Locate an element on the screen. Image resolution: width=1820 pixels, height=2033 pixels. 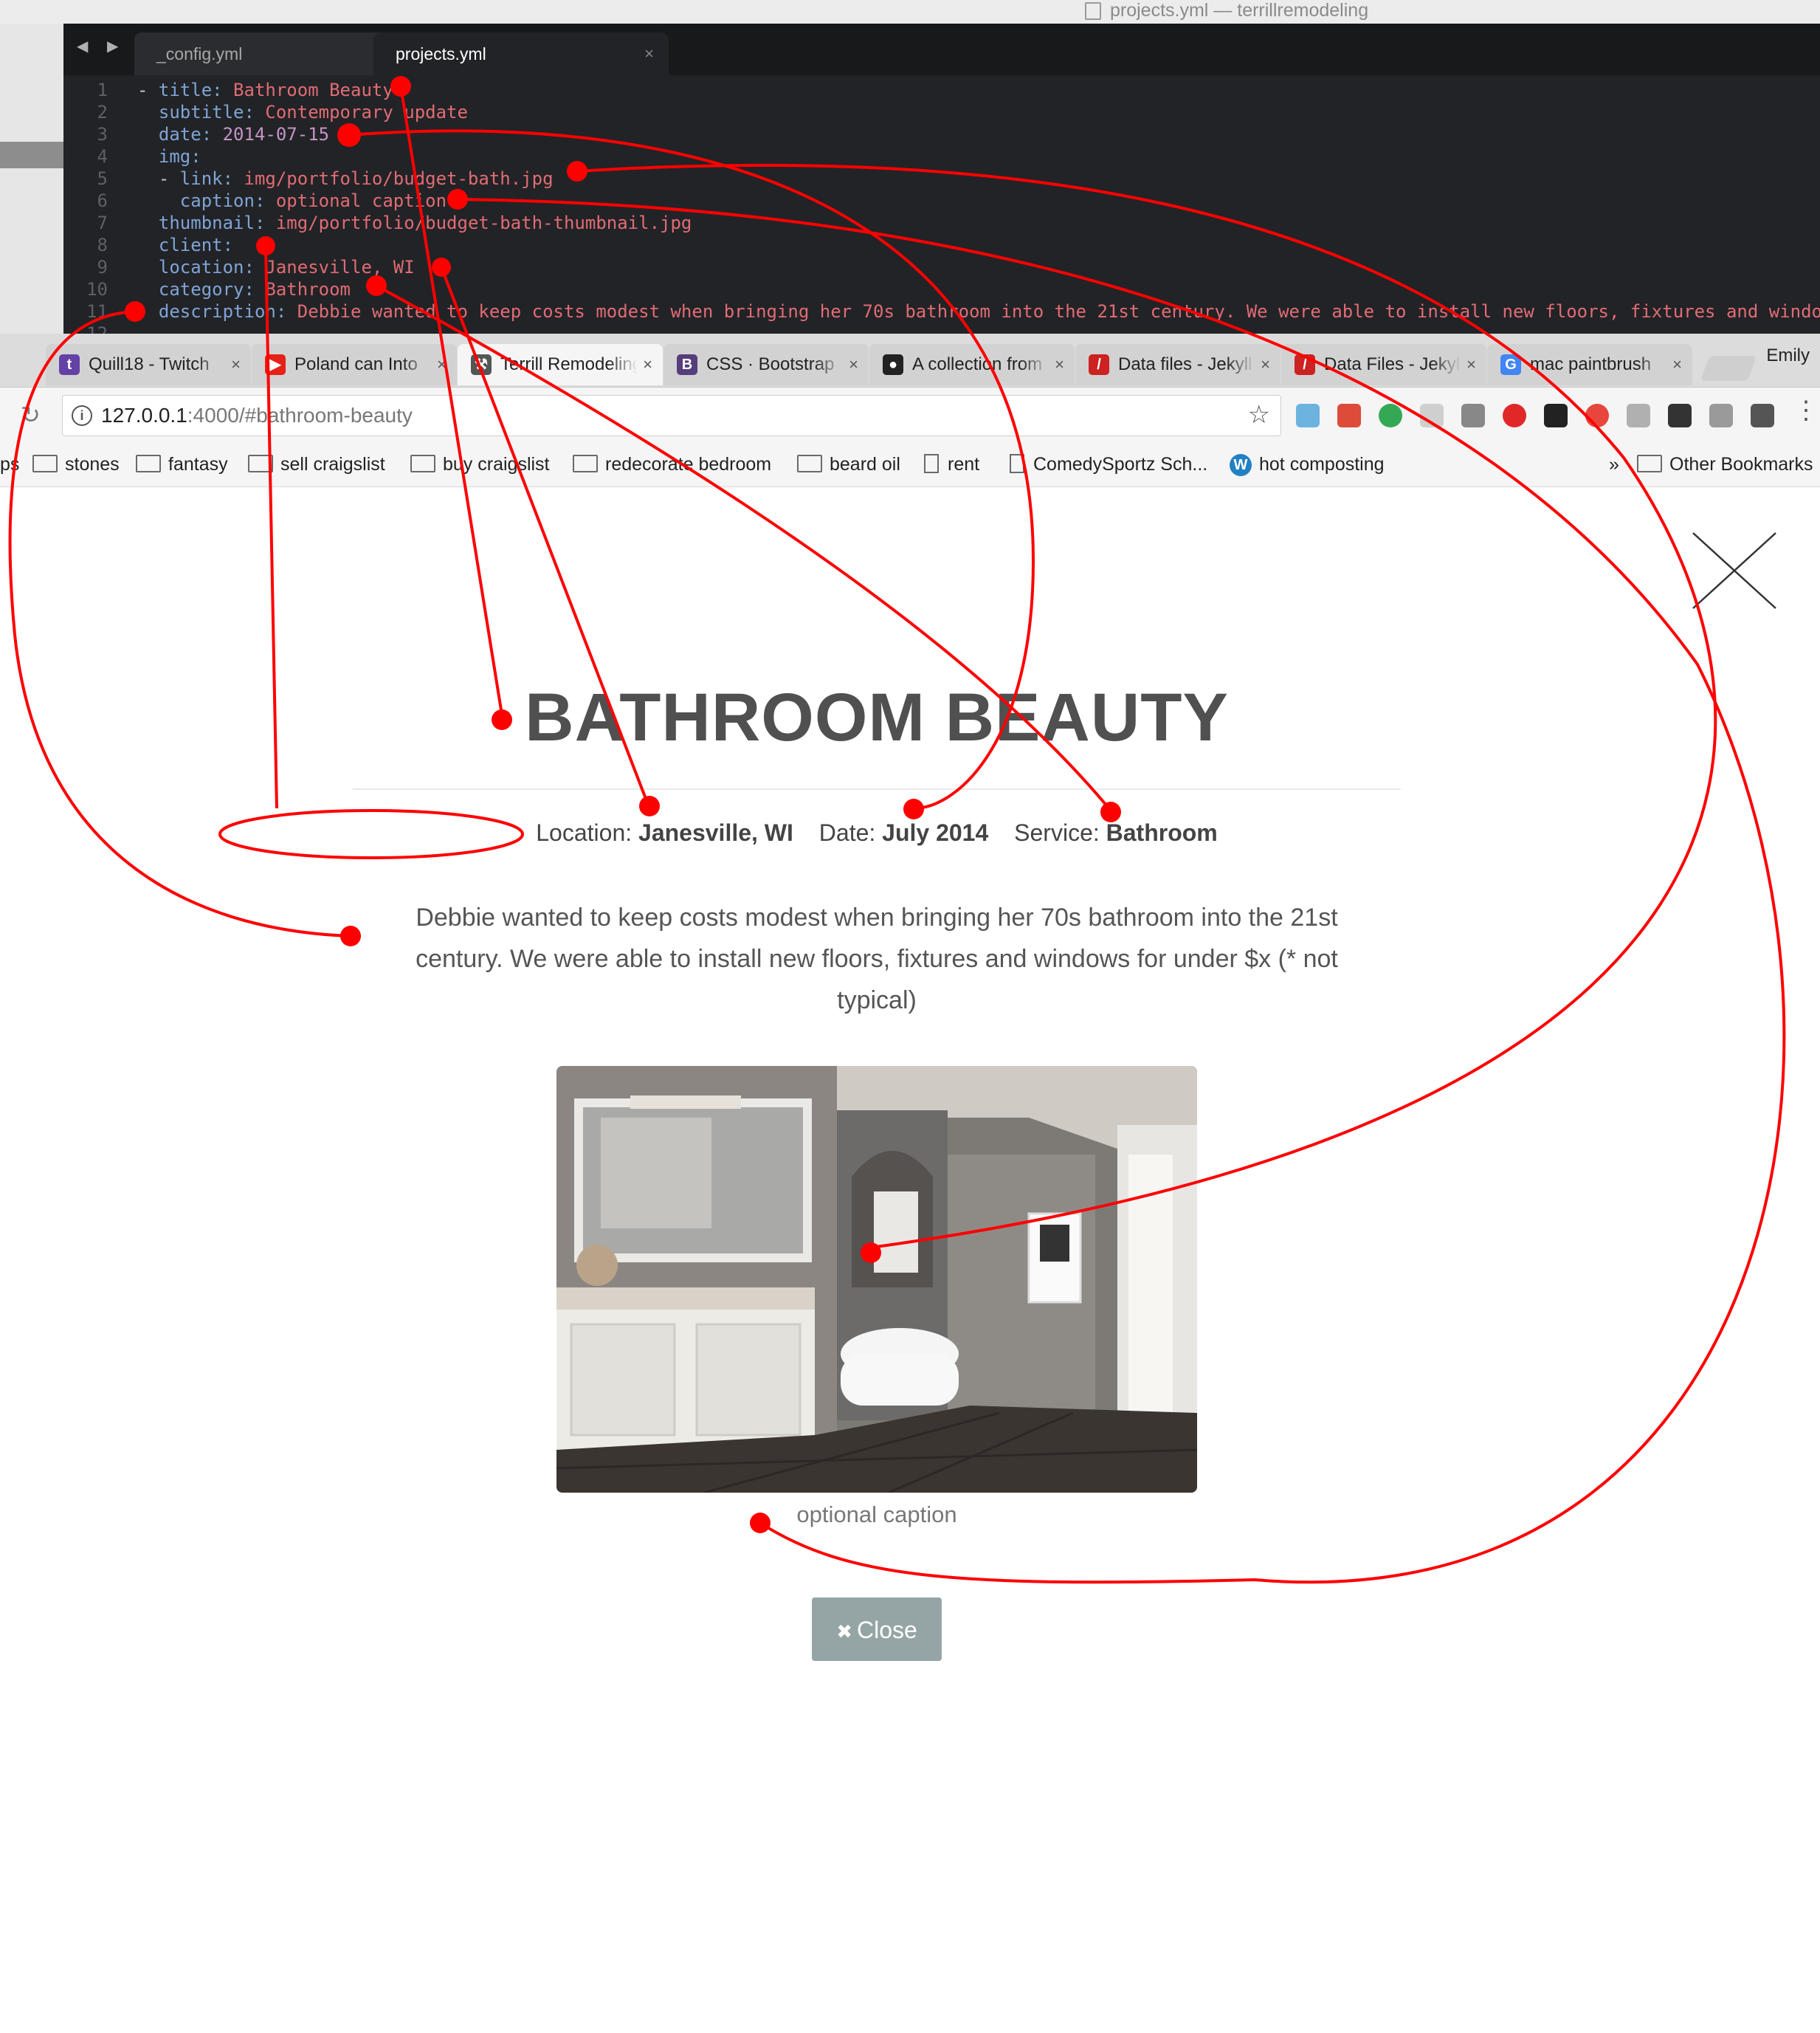
yaml-key: caption: is located at coordinates (223, 200).